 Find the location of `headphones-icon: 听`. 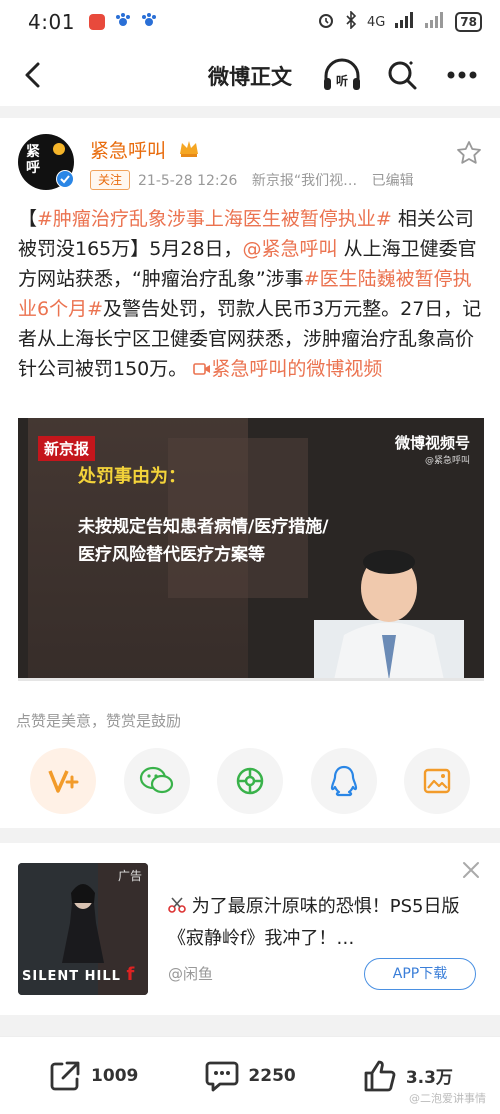

headphones-icon: 听 is located at coordinates (342, 74).